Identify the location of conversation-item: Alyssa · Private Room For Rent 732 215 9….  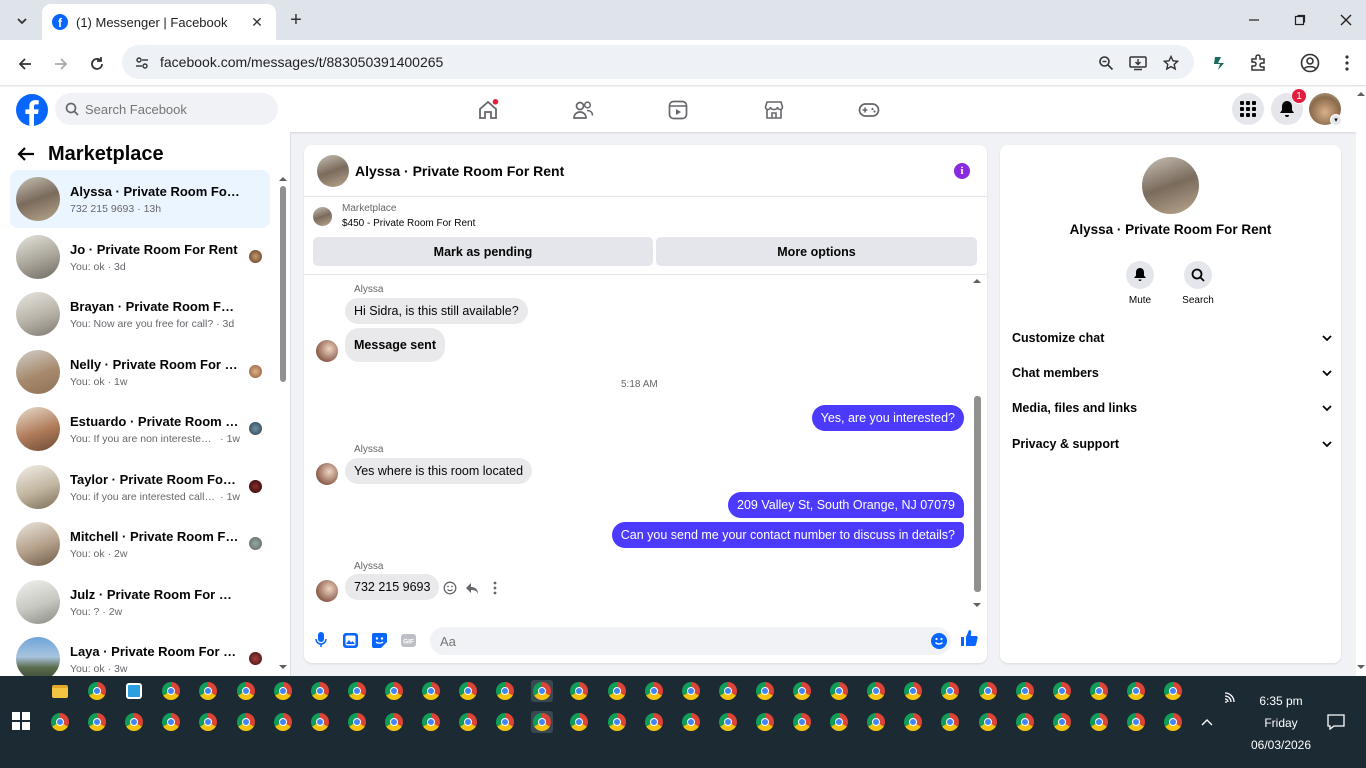
(140, 199).